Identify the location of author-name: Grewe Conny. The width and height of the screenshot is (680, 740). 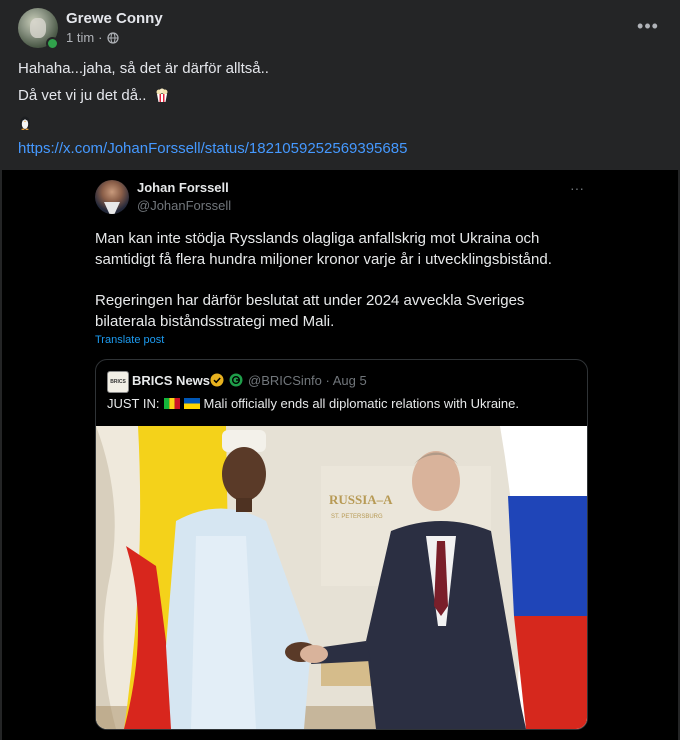
(114, 18).